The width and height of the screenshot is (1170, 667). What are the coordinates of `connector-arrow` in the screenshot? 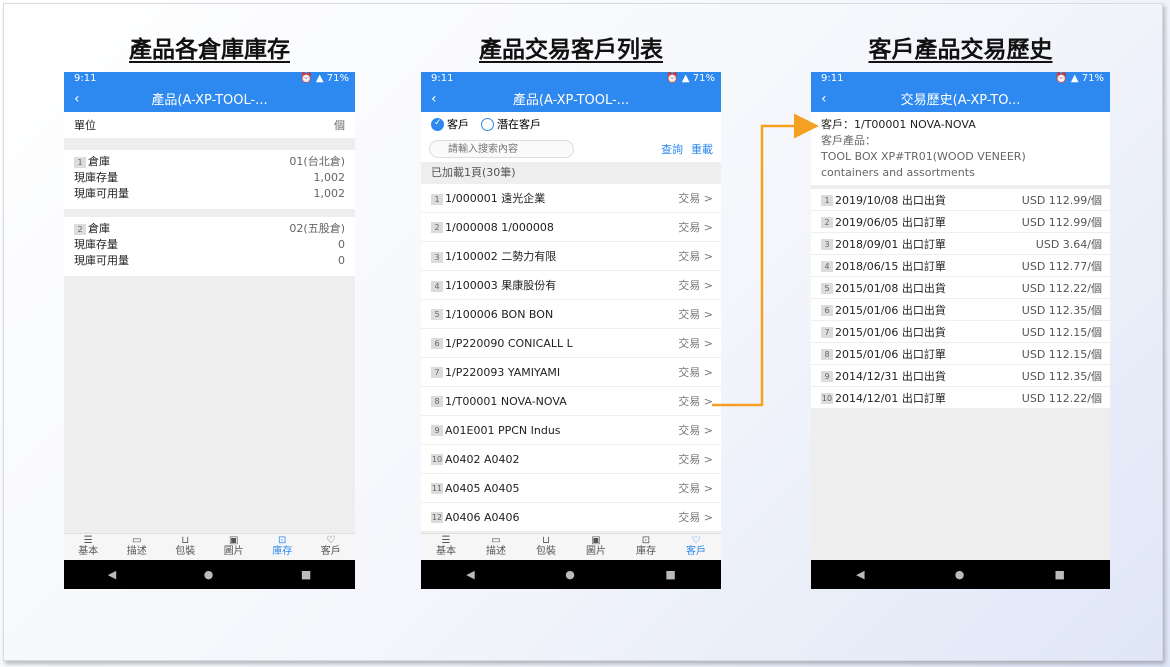 It's located at (765, 260).